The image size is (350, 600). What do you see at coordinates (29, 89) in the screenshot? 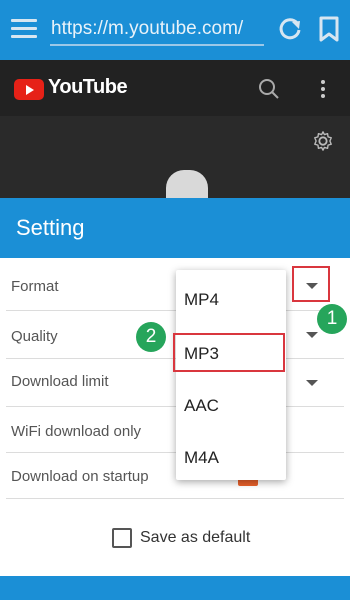
I see `youtube-logo-icon` at bounding box center [29, 89].